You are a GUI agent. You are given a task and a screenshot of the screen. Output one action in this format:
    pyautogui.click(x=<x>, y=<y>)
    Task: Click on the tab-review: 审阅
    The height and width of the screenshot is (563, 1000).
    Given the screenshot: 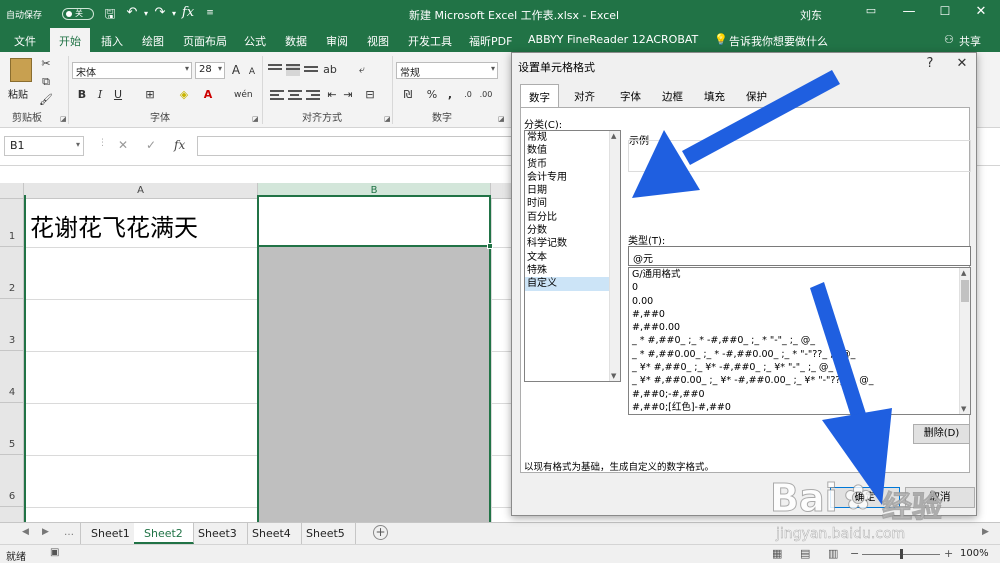 What is the action you would take?
    pyautogui.click(x=337, y=41)
    